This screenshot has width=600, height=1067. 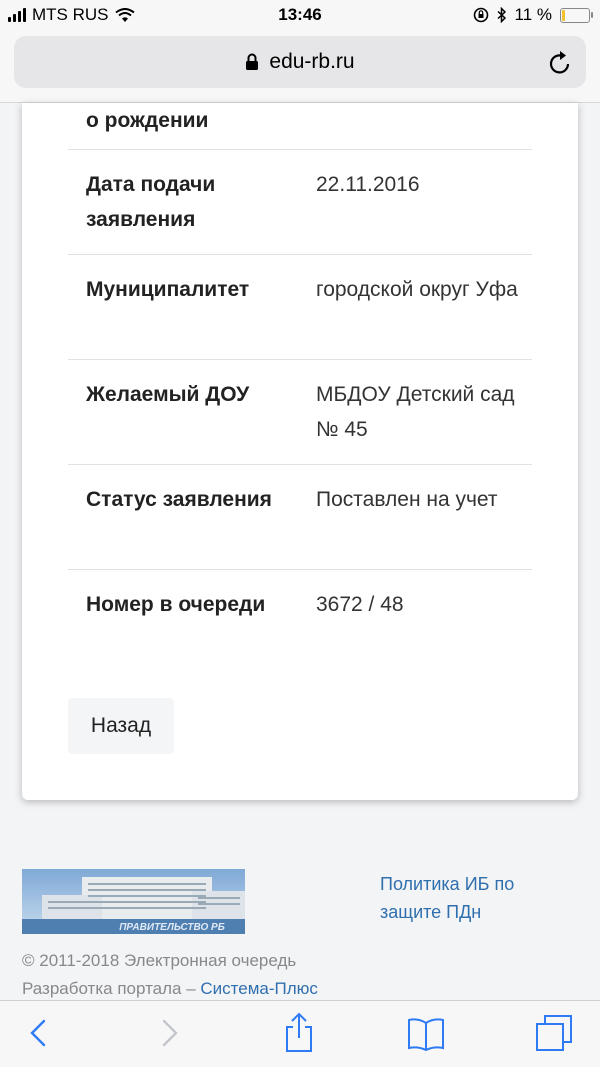 I want to click on row-label: Статус заявления, so click(x=179, y=499).